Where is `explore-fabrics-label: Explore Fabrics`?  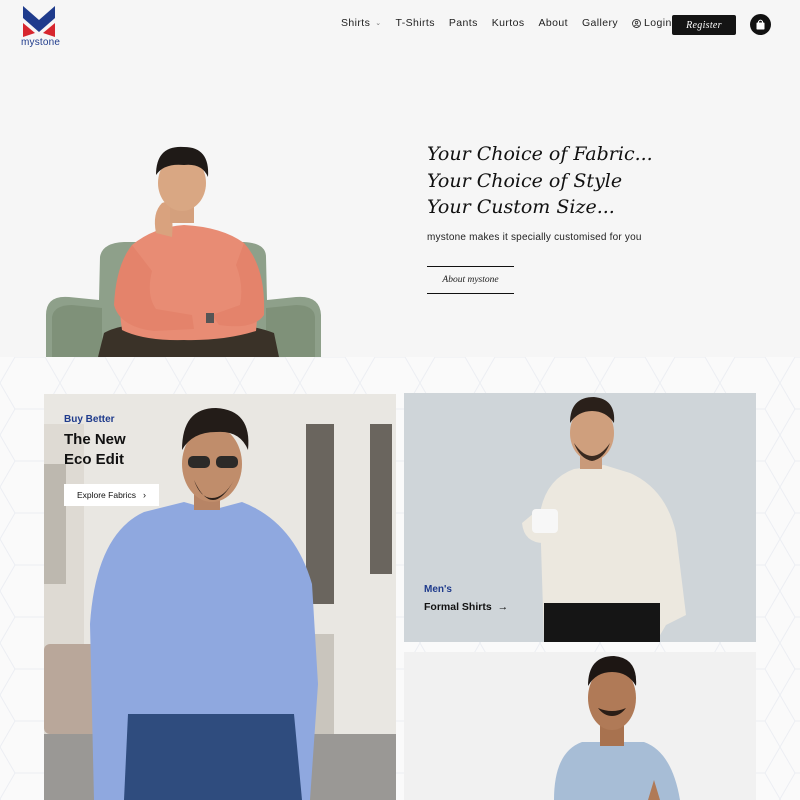
explore-fabrics-label: Explore Fabrics is located at coordinates (106, 495).